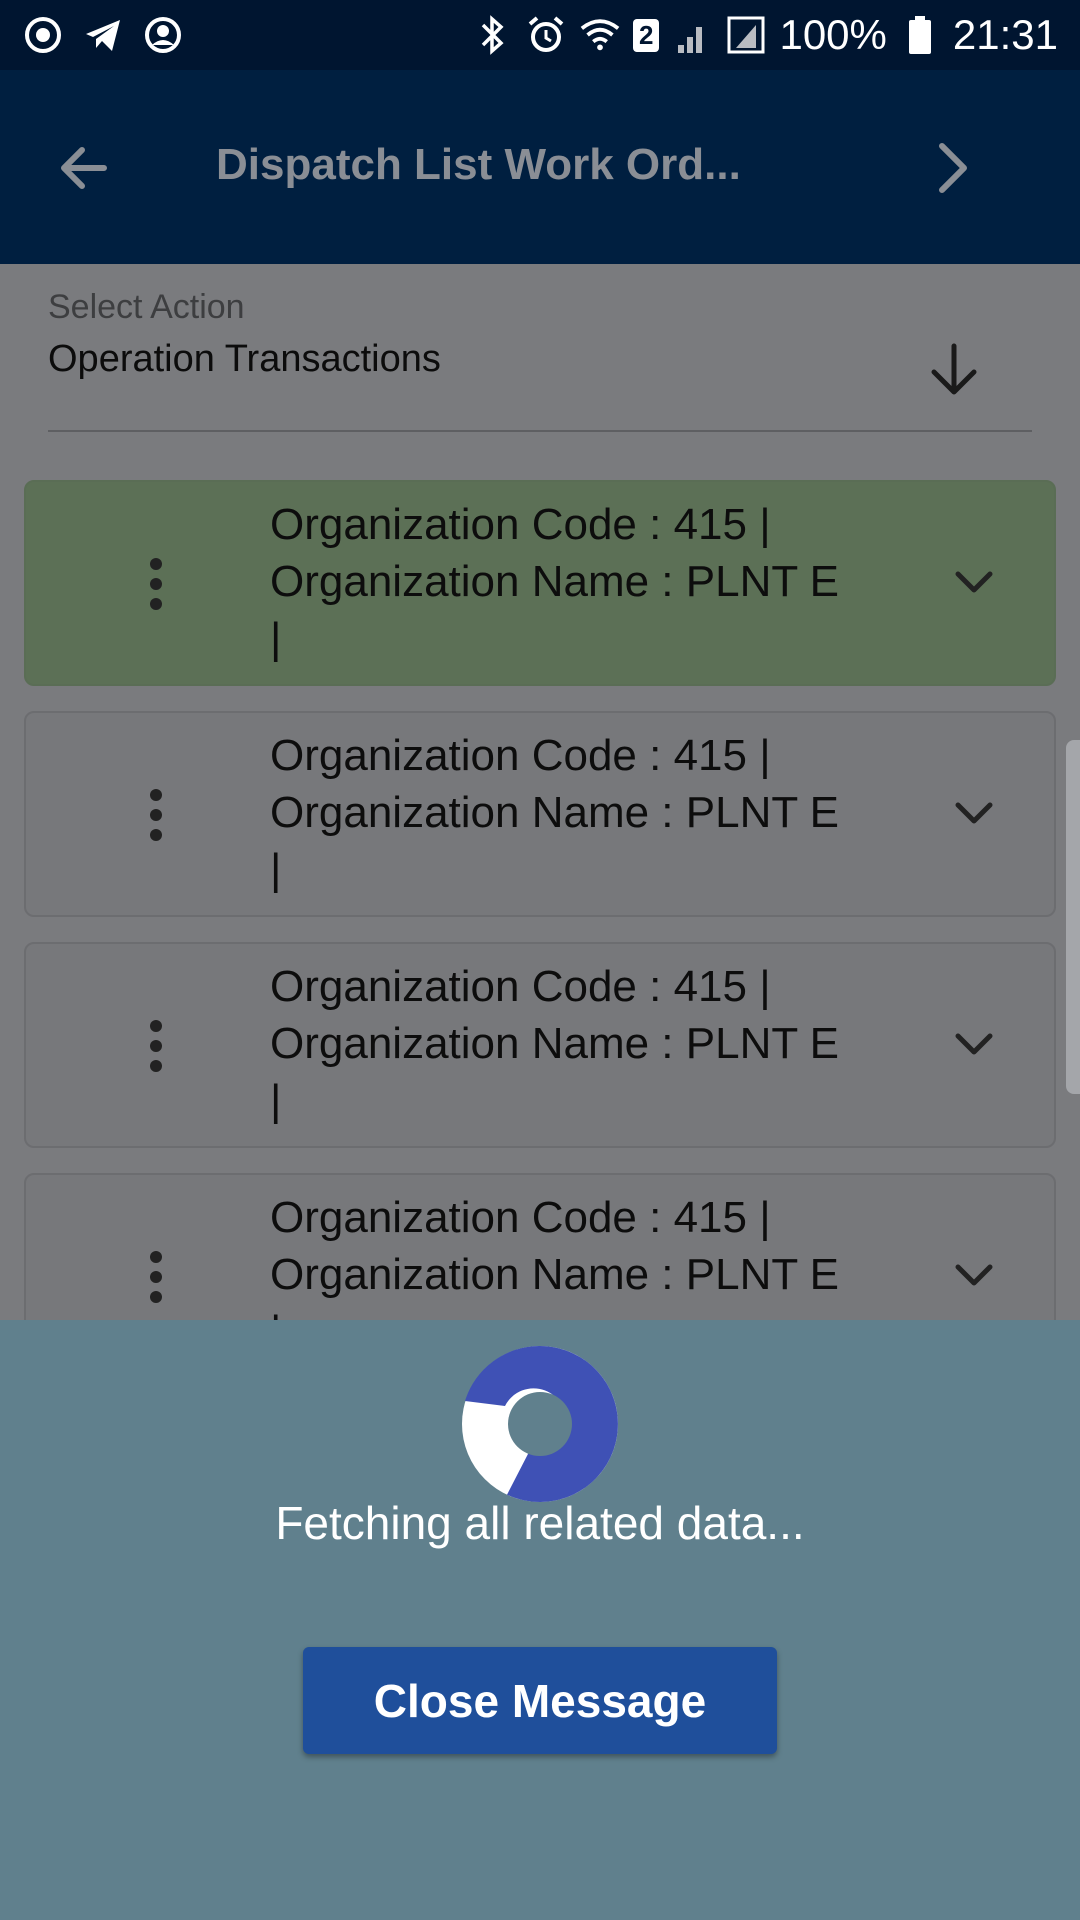 This screenshot has height=1920, width=1080. I want to click on wifi-icon, so click(600, 35).